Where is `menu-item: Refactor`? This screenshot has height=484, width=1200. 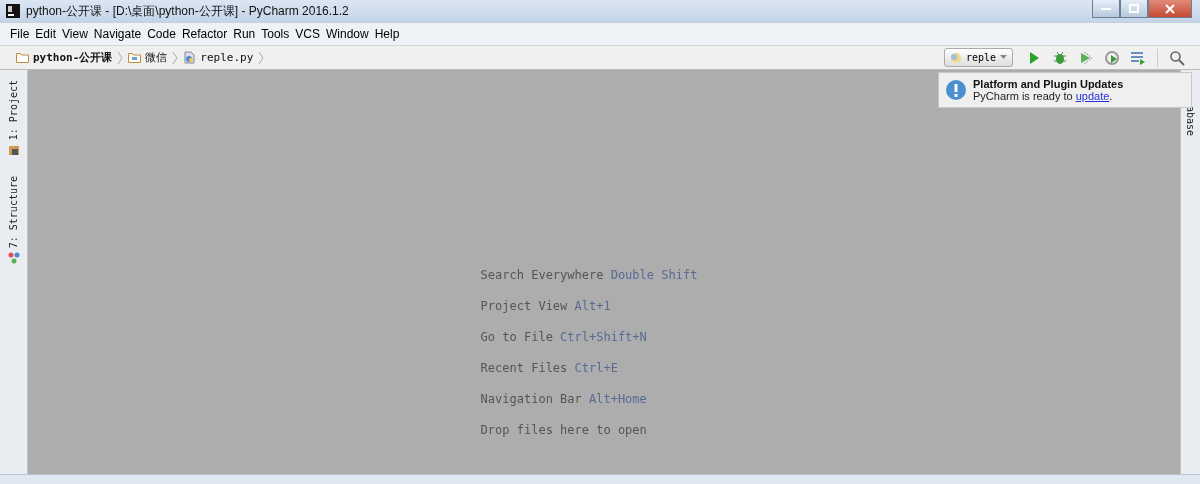 menu-item: Refactor is located at coordinates (204, 34).